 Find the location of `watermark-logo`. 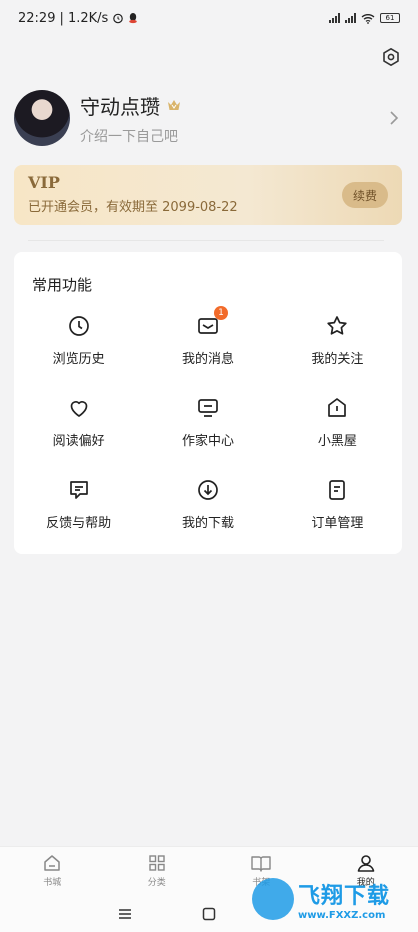

watermark-logo is located at coordinates (273, 899).